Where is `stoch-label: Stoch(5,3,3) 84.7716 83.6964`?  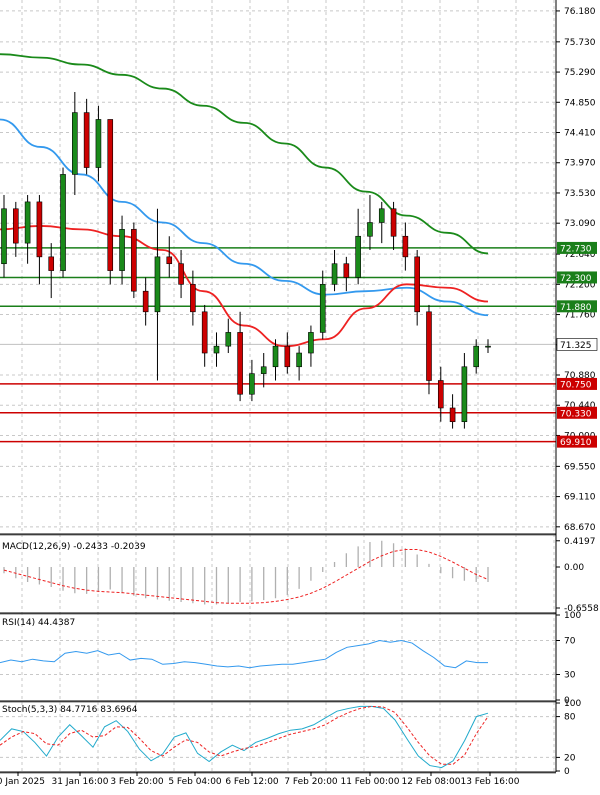 stoch-label: Stoch(5,3,3) 84.7716 83.6964 is located at coordinates (70, 710).